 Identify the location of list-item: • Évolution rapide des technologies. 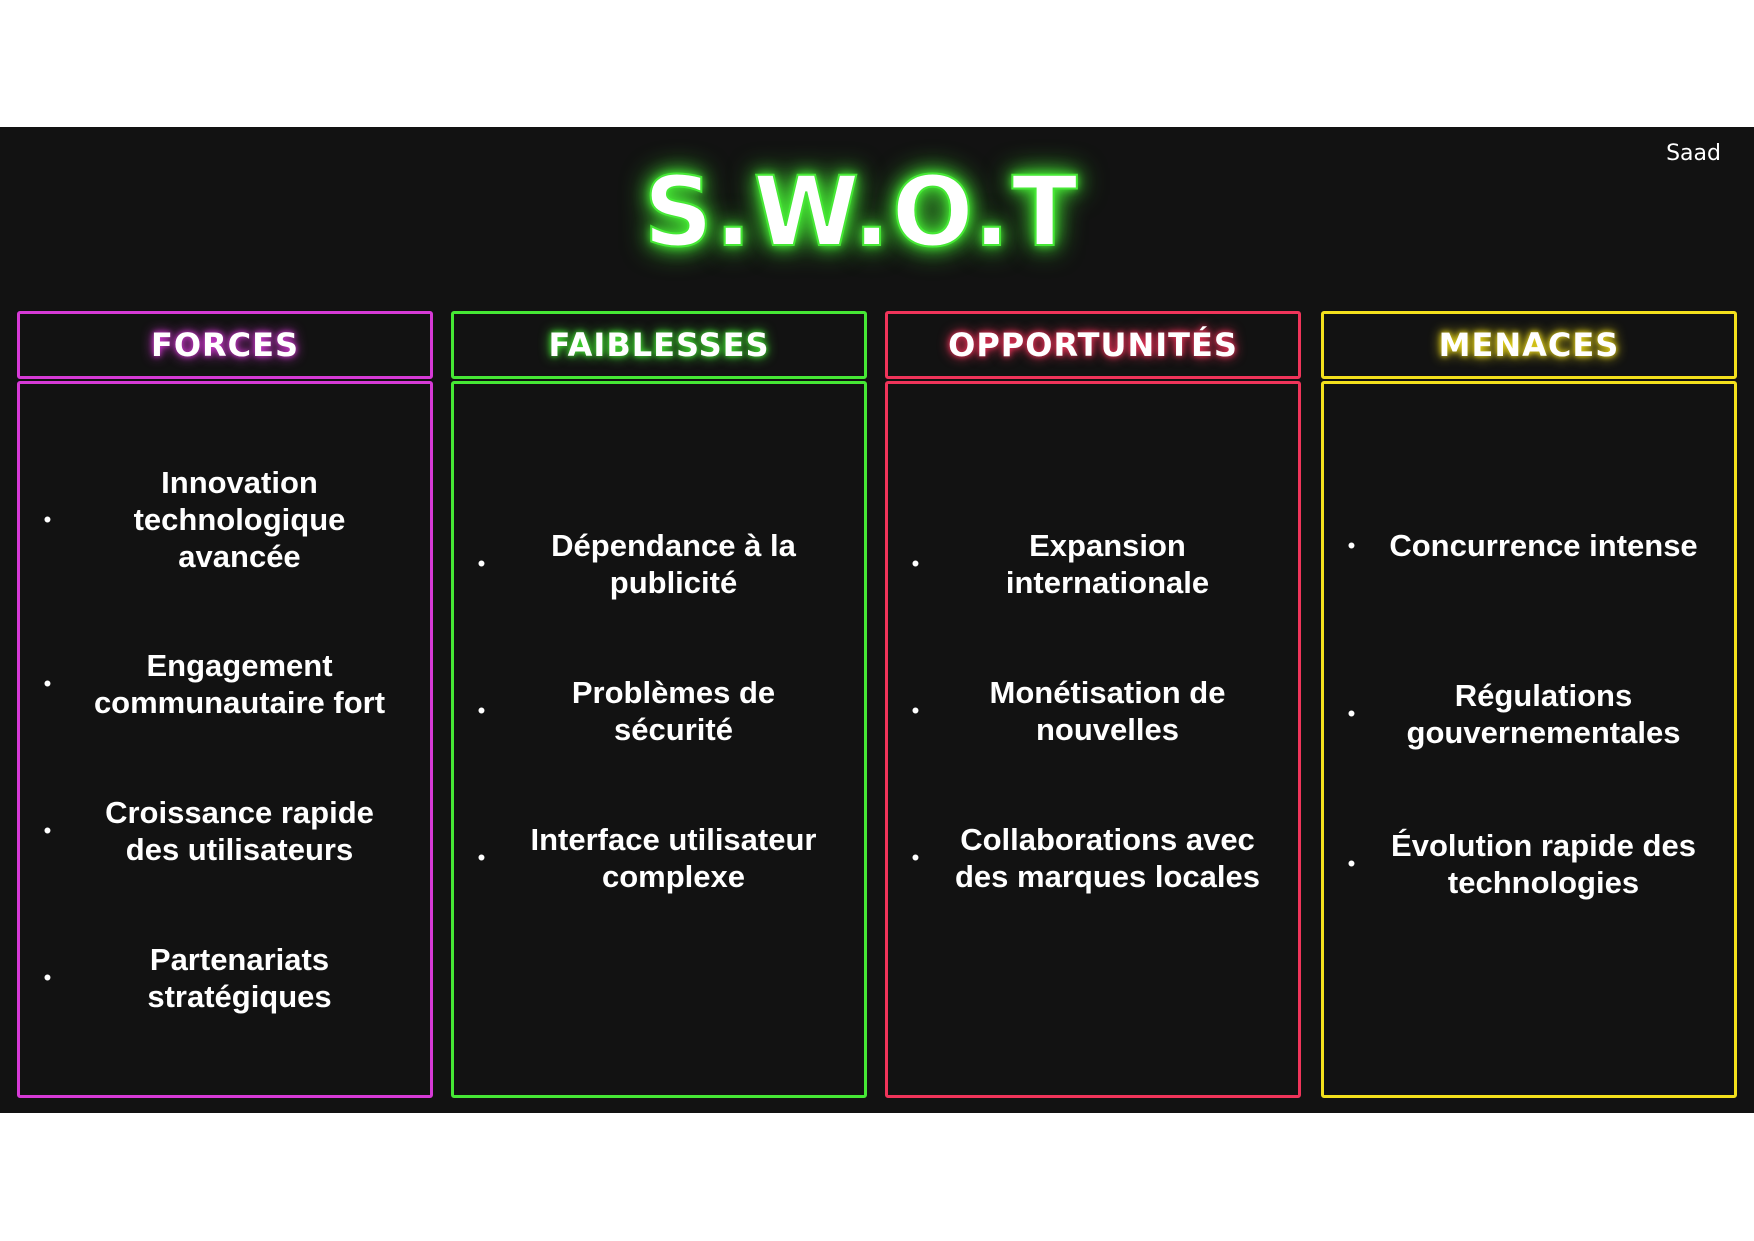
(1529, 864).